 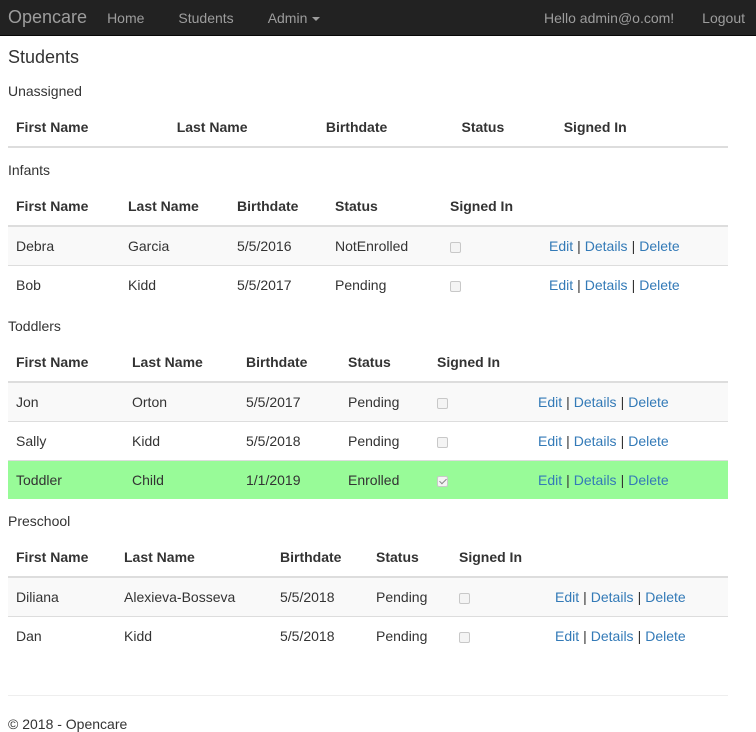 What do you see at coordinates (34, 326) in the screenshot?
I see `section-title: Toddlers` at bounding box center [34, 326].